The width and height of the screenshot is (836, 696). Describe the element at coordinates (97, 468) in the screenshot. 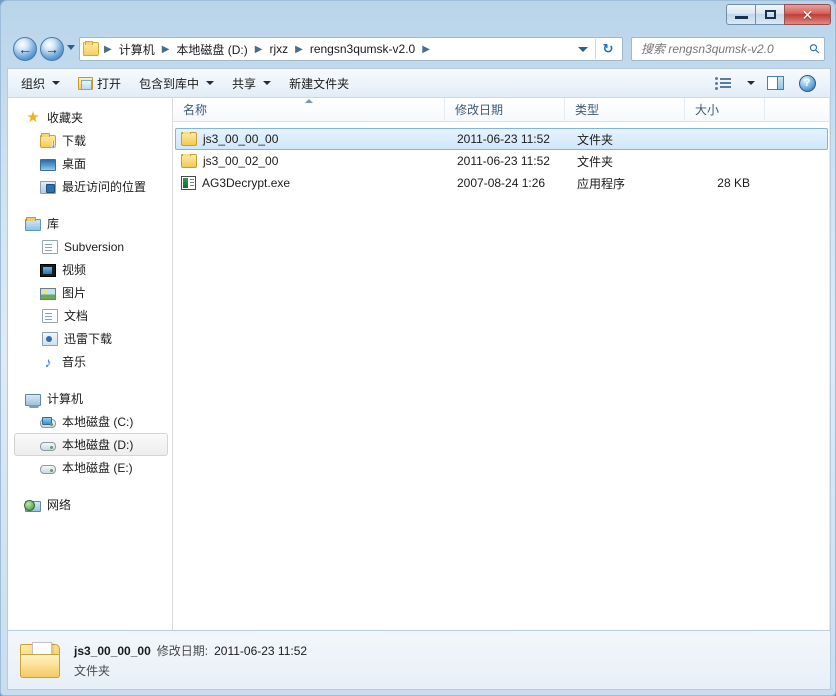

I see `sidebar-item-label: 本地磁盘 (E:)` at that location.